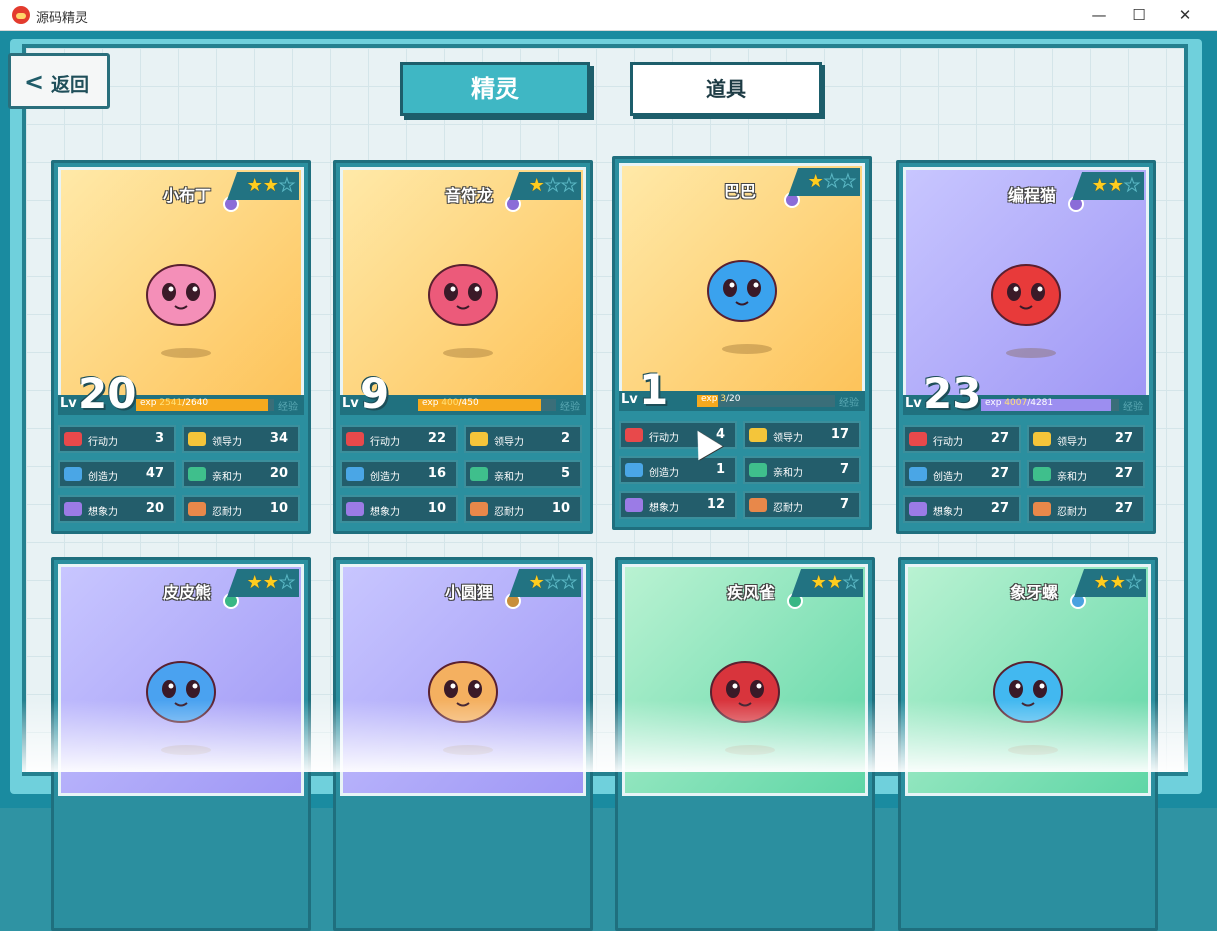  What do you see at coordinates (1139, 15) in the screenshot?
I see `maximize-button: ☐` at bounding box center [1139, 15].